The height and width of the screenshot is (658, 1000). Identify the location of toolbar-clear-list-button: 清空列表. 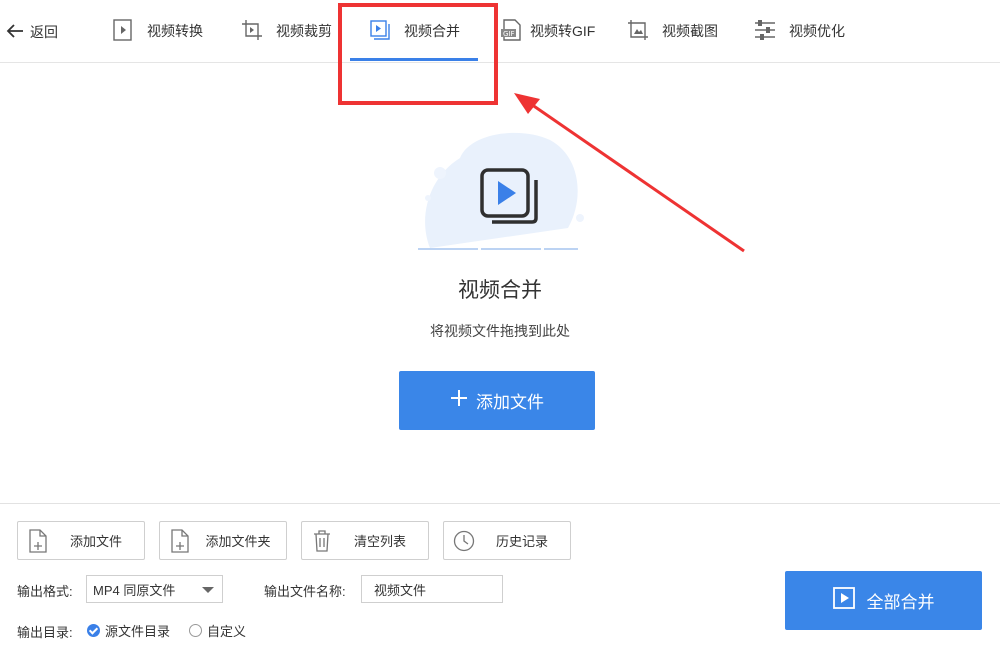
(365, 540).